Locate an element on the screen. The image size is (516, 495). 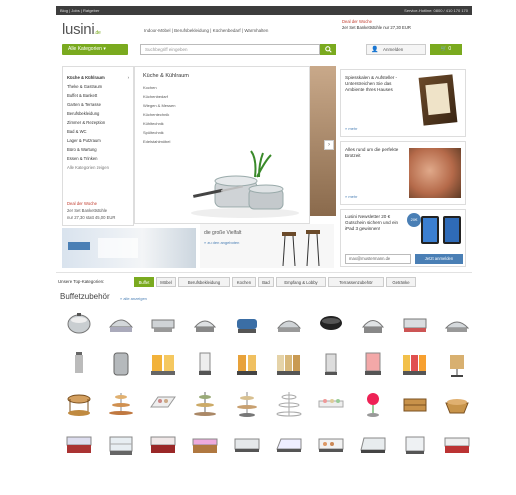
search-input: Suchbegriff eingeben is located at coordinates (230, 49).